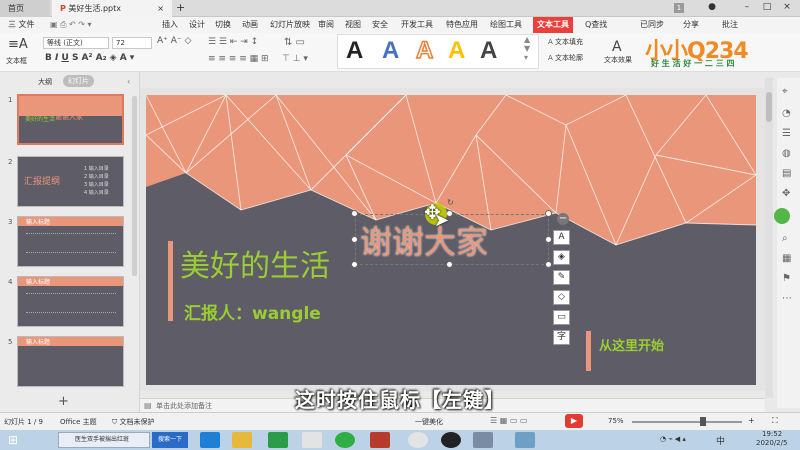  What do you see at coordinates (255, 263) in the screenshot?
I see `slide-title: 美好的生活` at bounding box center [255, 263].